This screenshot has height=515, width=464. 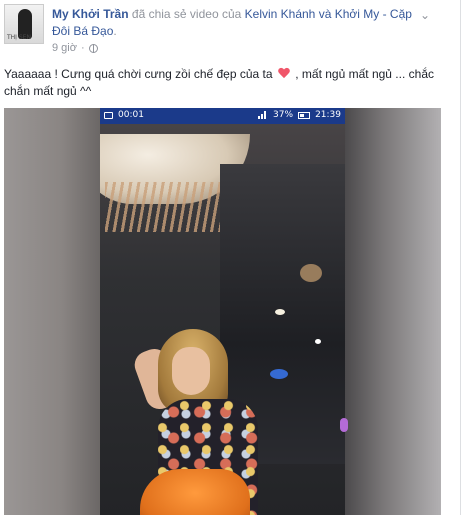 I want to click on chevron-down-icon: ⌄, so click(x=426, y=15).